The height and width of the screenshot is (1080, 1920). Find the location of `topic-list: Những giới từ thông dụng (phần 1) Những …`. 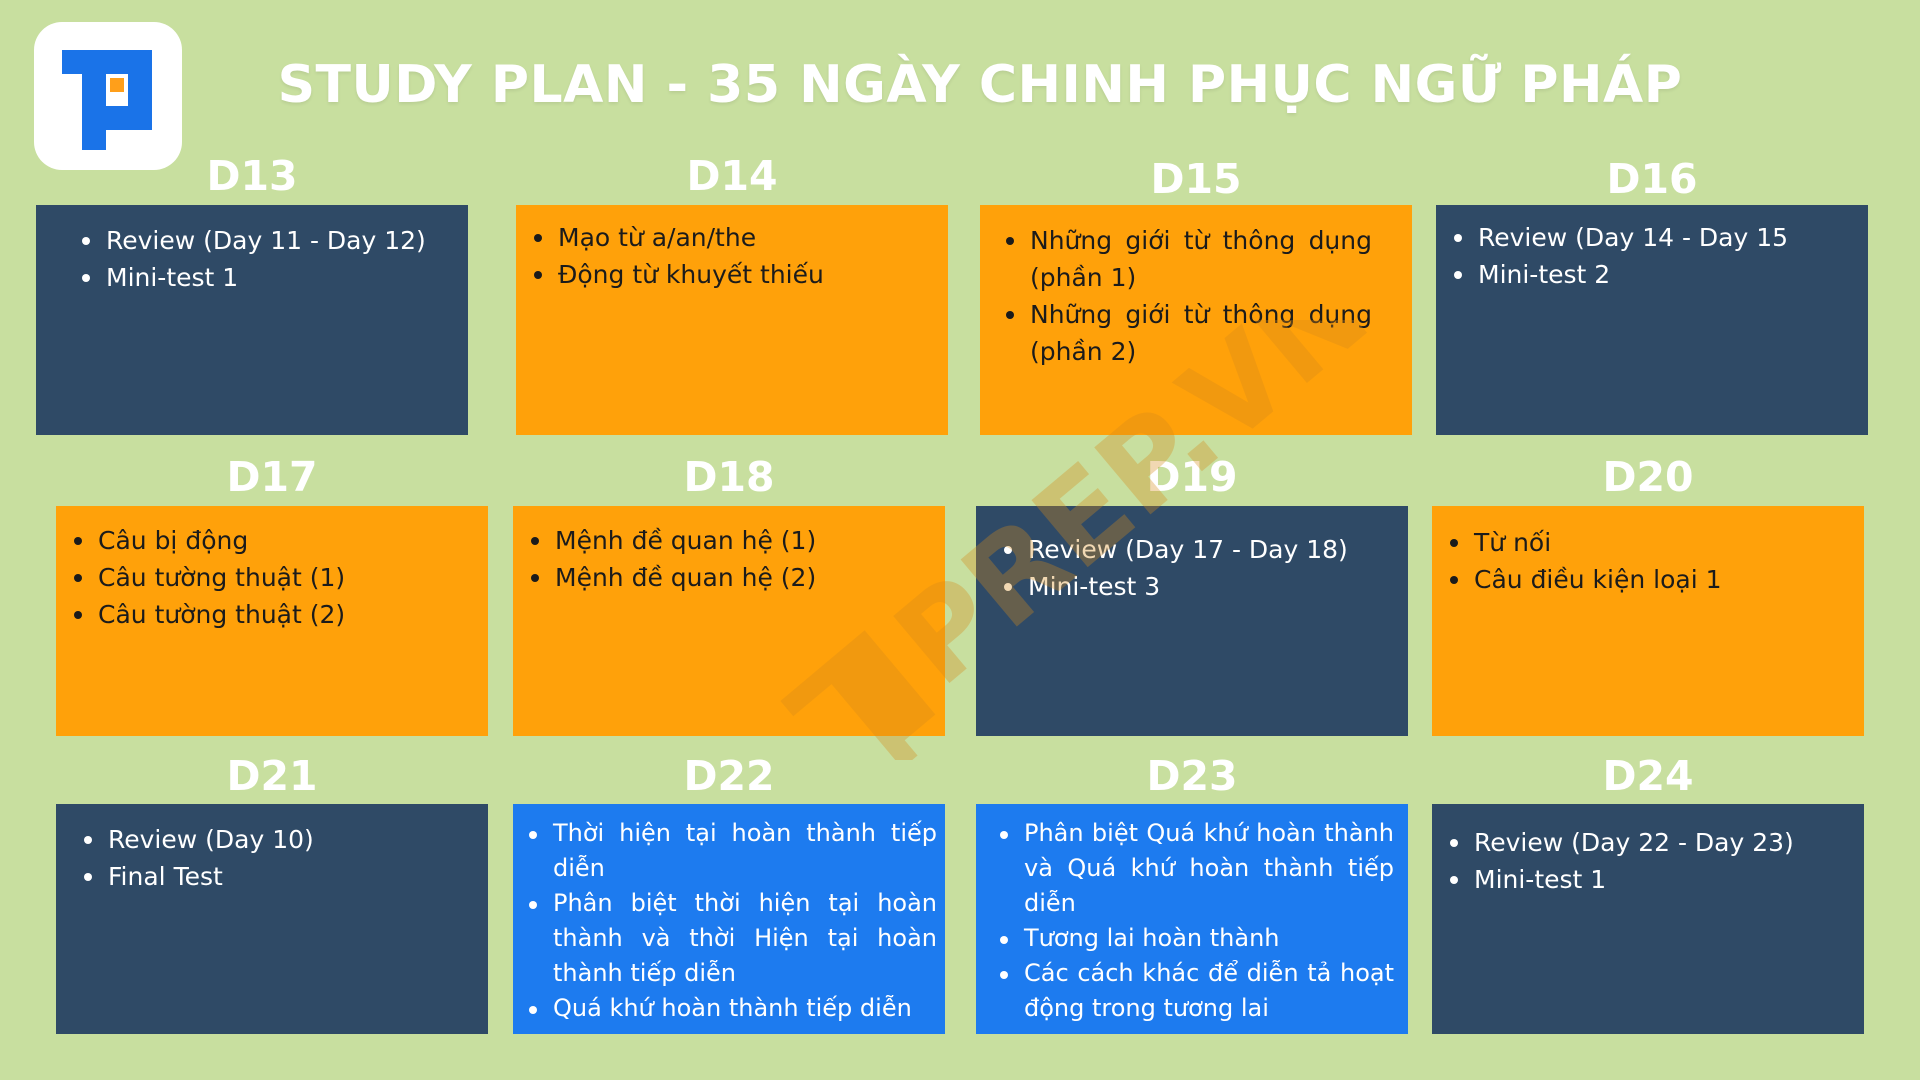

topic-list: Những giới từ thông dụng (phần 1) Những … is located at coordinates (1185, 296).